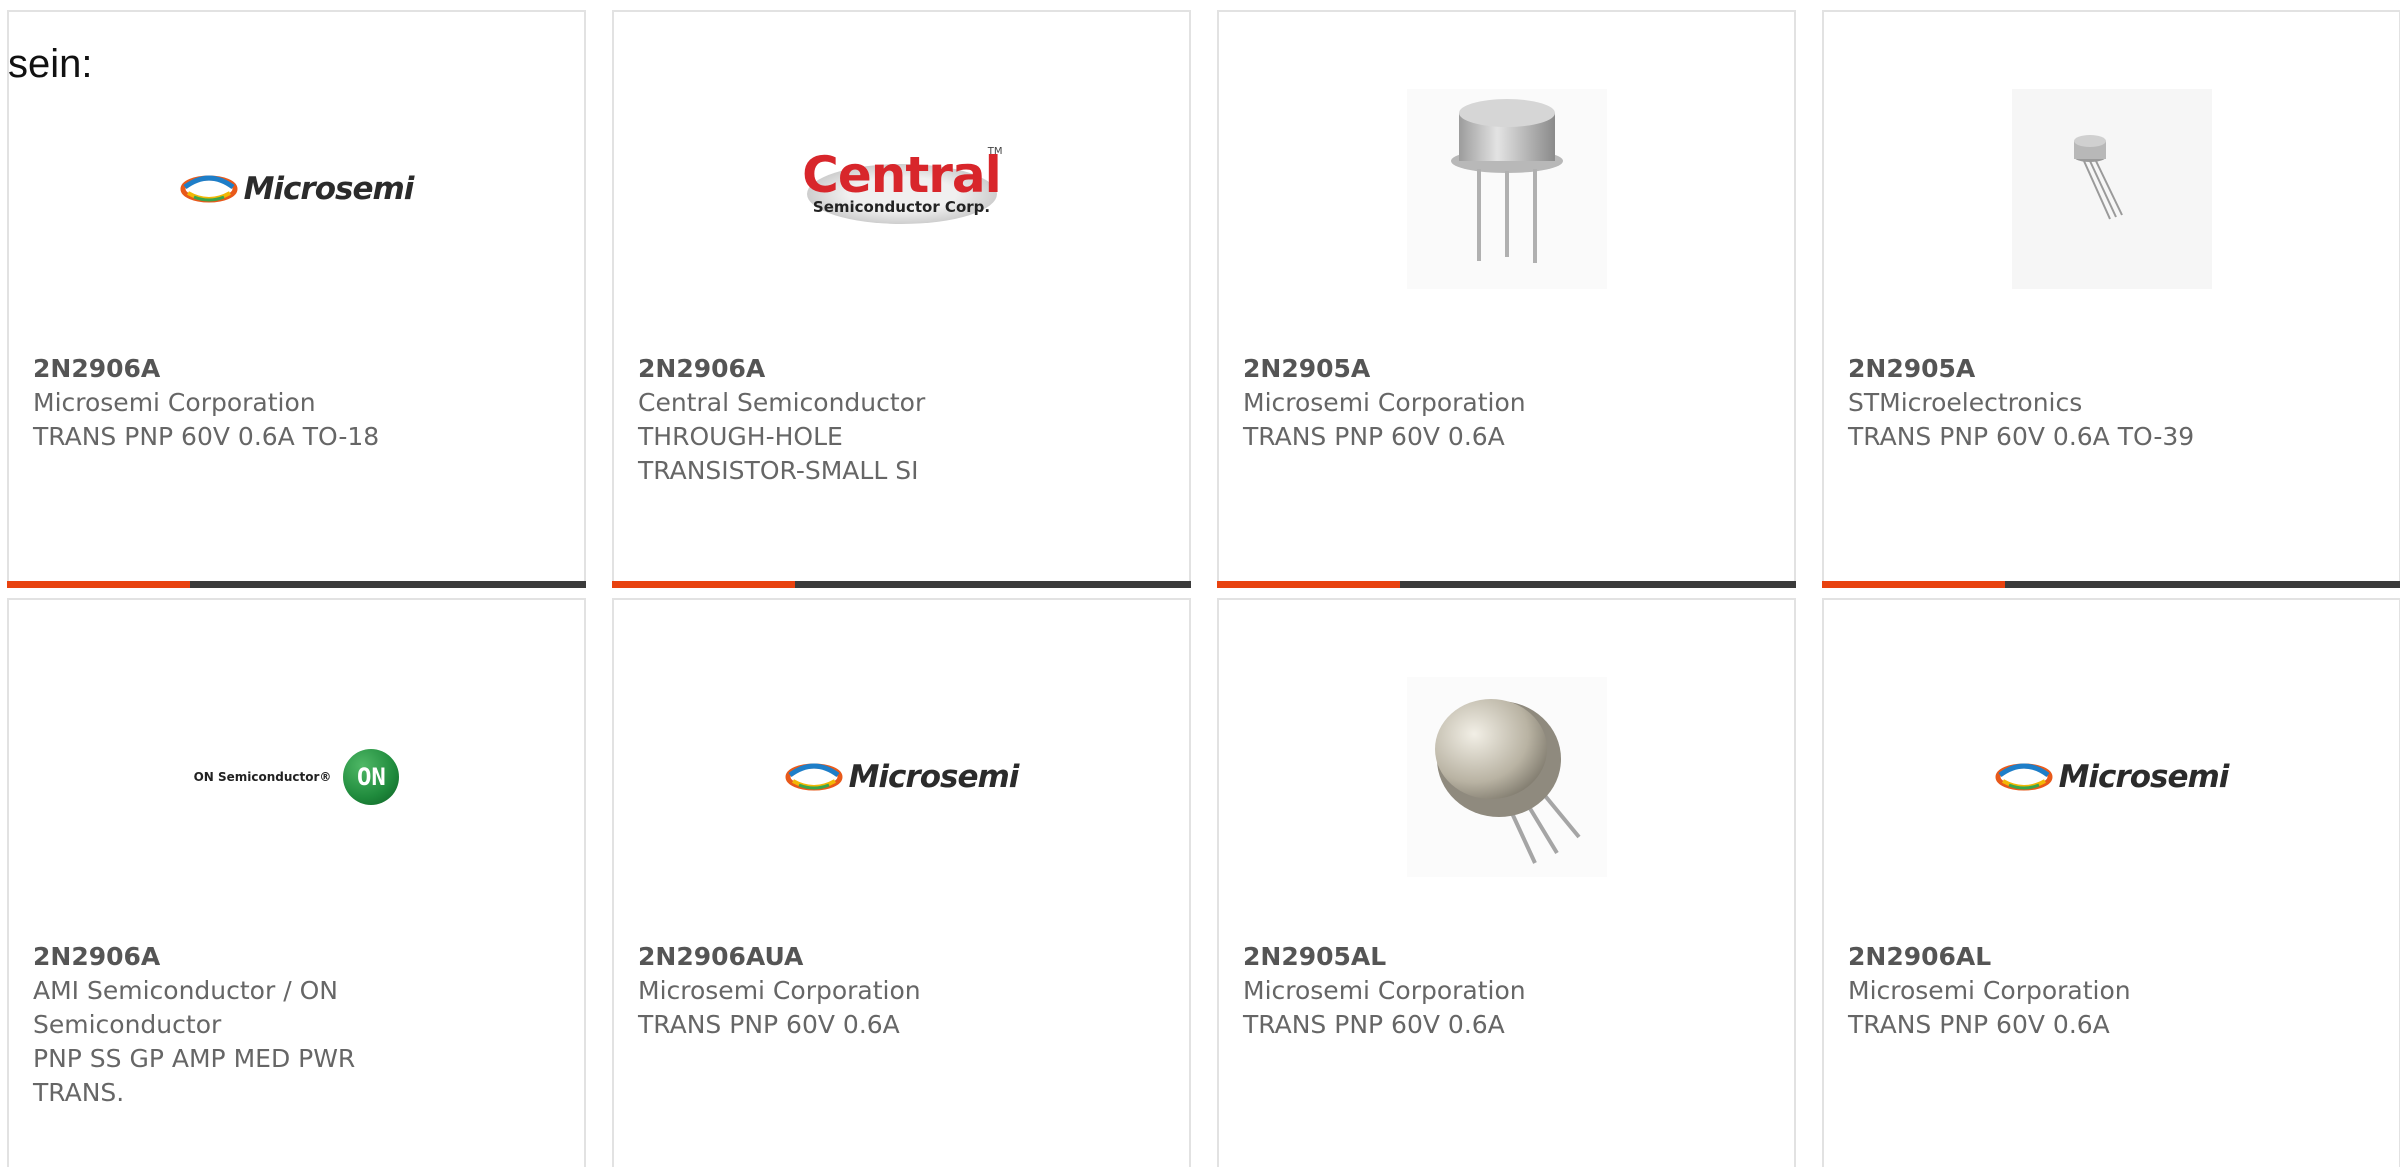 The width and height of the screenshot is (2400, 1167). Describe the element at coordinates (778, 453) in the screenshot. I see `description: THROUGH-HOLE TRANSISTOR-SMALL SI` at that location.